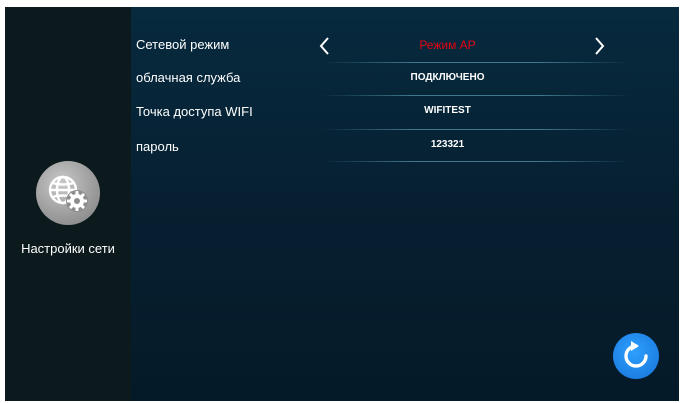  What do you see at coordinates (183, 44) in the screenshot?
I see `network-mode-label: Сетевой режим` at bounding box center [183, 44].